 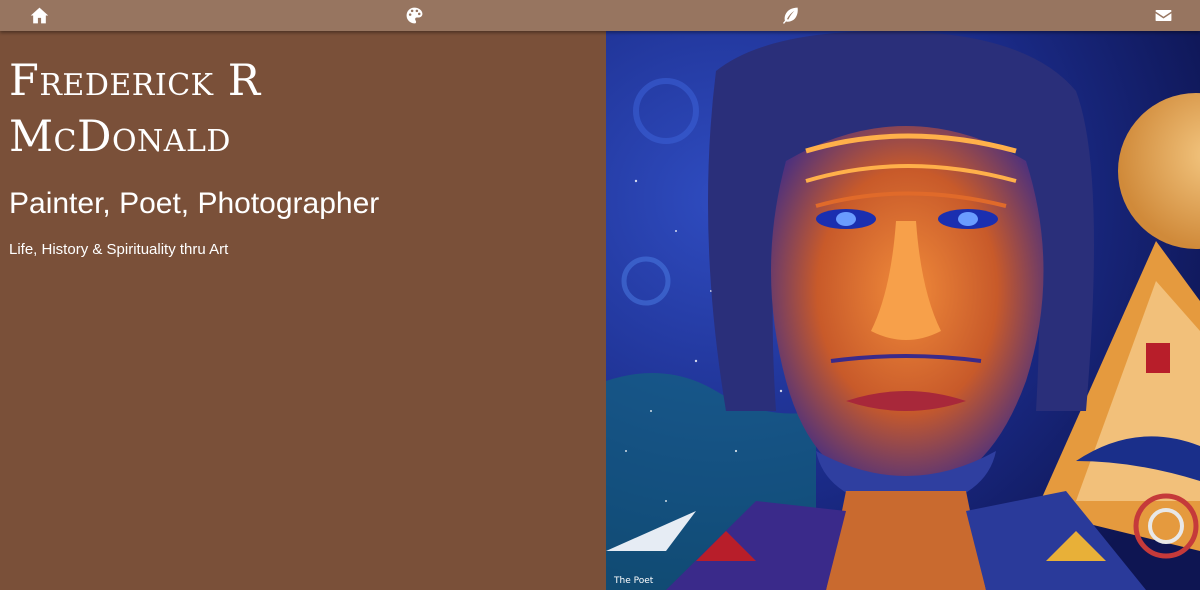 I want to click on subtitle: Life, History & Spirituality thru Art, so click(x=119, y=249).